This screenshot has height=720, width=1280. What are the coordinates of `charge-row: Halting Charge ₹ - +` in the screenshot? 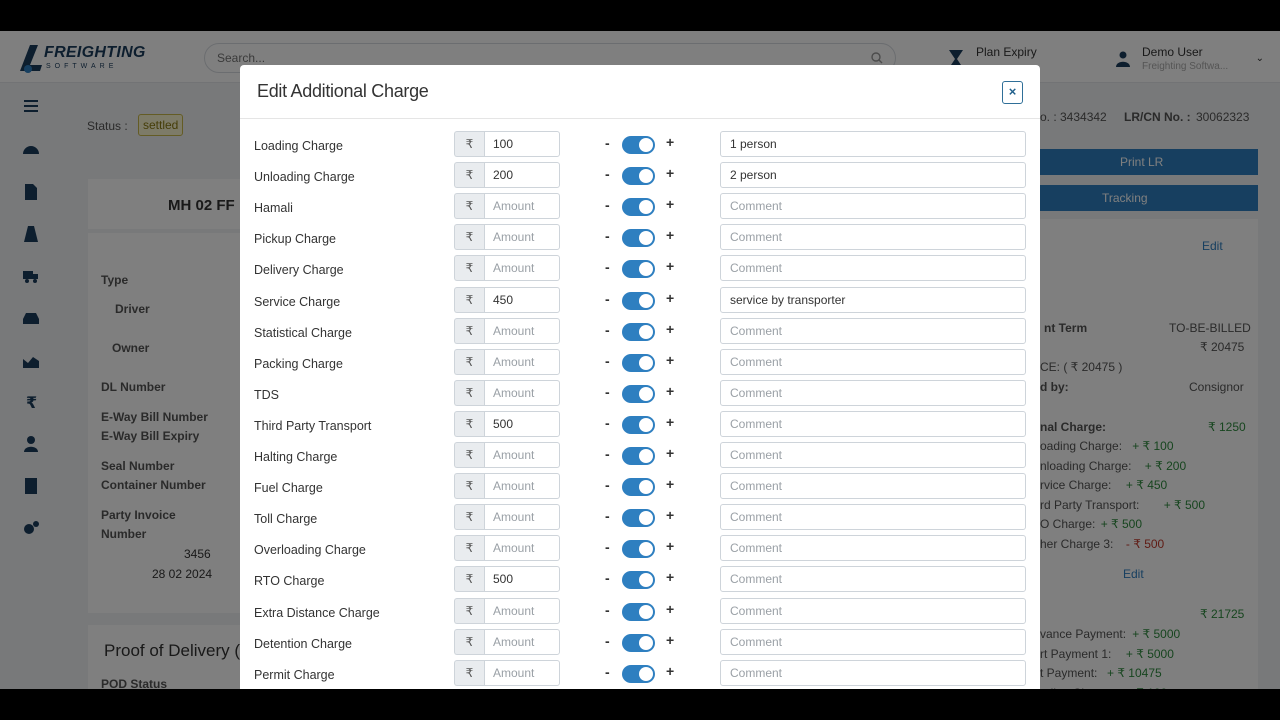 It's located at (640, 457).